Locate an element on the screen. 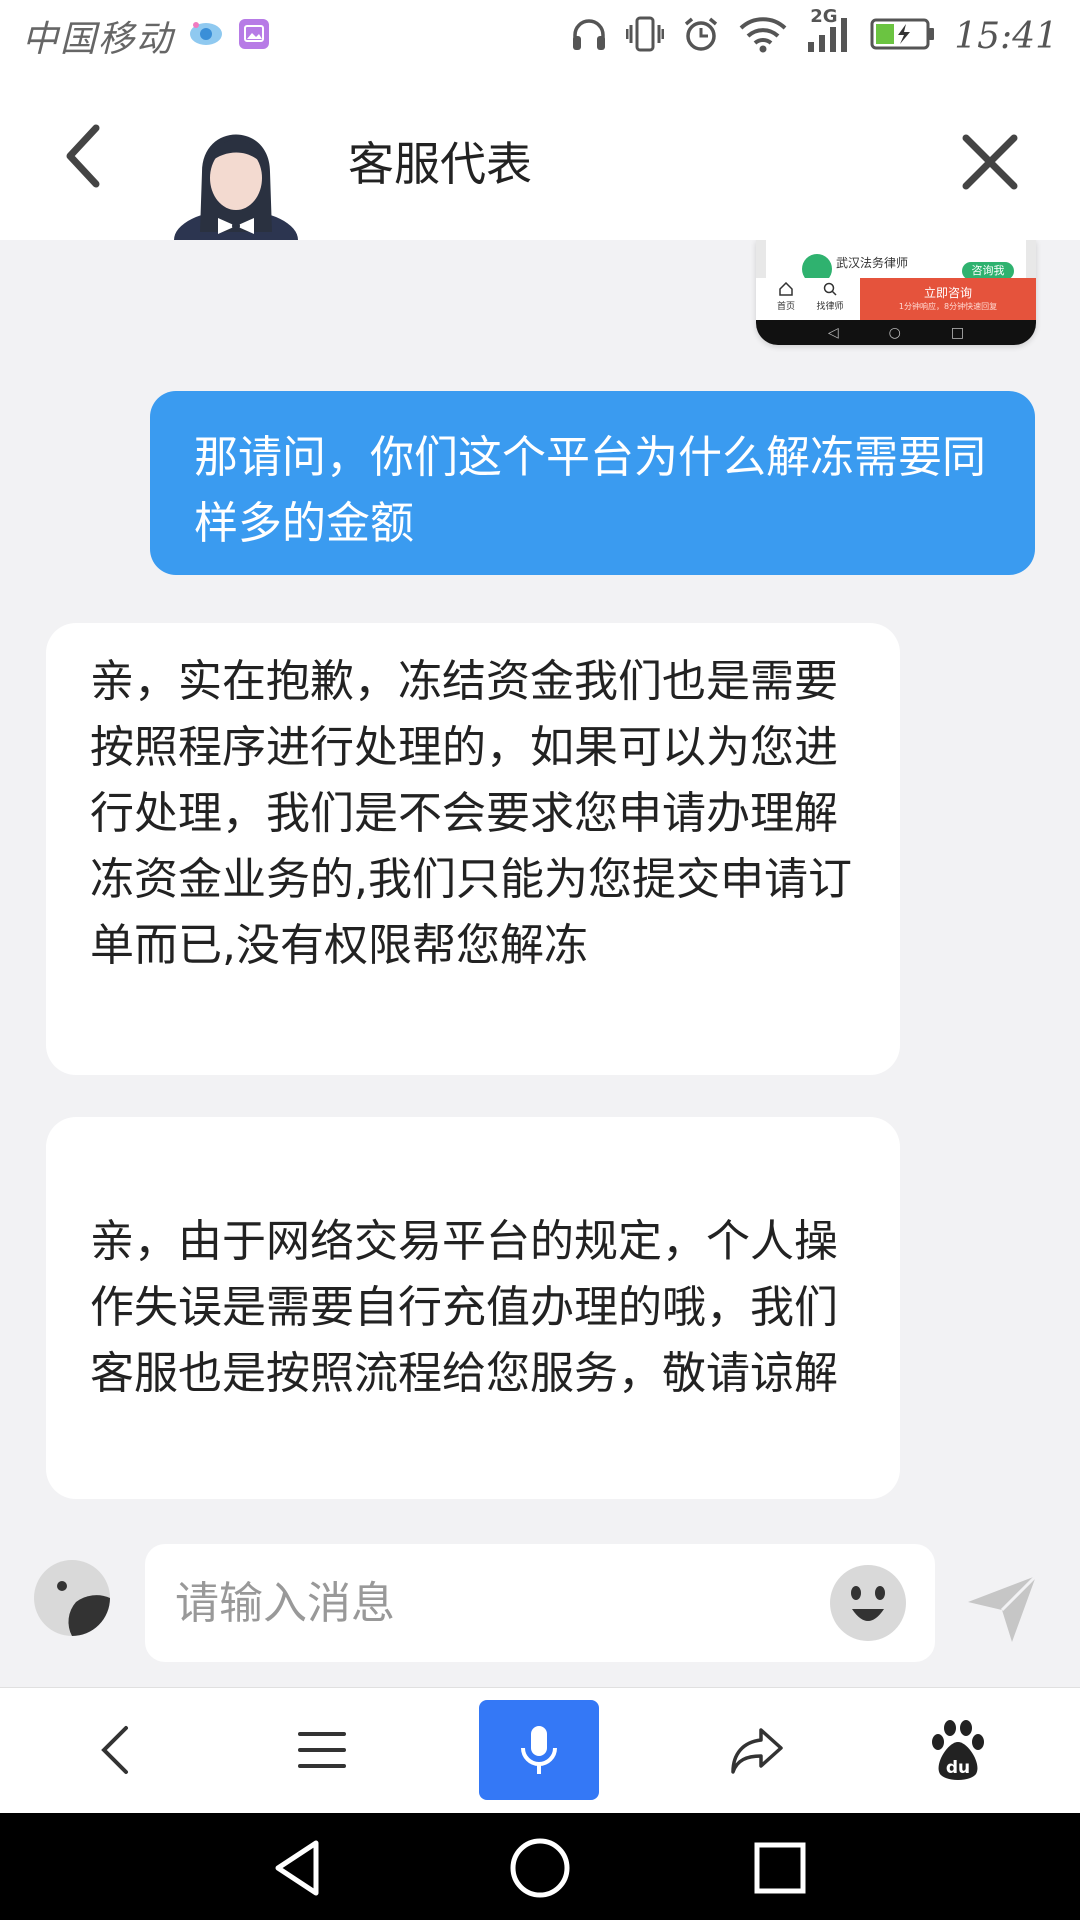 The image size is (1080, 1920). system-navigation-bar is located at coordinates (540, 1866).